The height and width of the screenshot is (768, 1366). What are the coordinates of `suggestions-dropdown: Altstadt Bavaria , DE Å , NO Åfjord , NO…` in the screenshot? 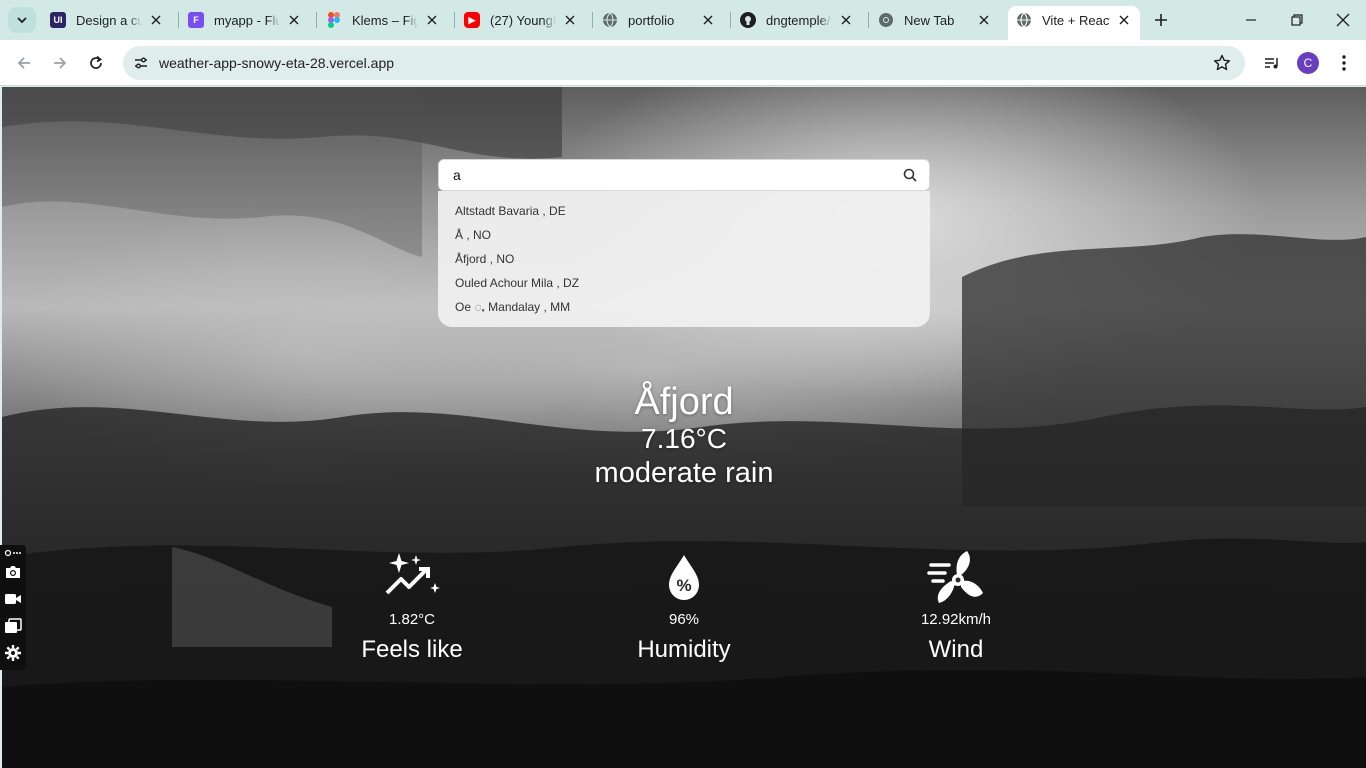 It's located at (684, 259).